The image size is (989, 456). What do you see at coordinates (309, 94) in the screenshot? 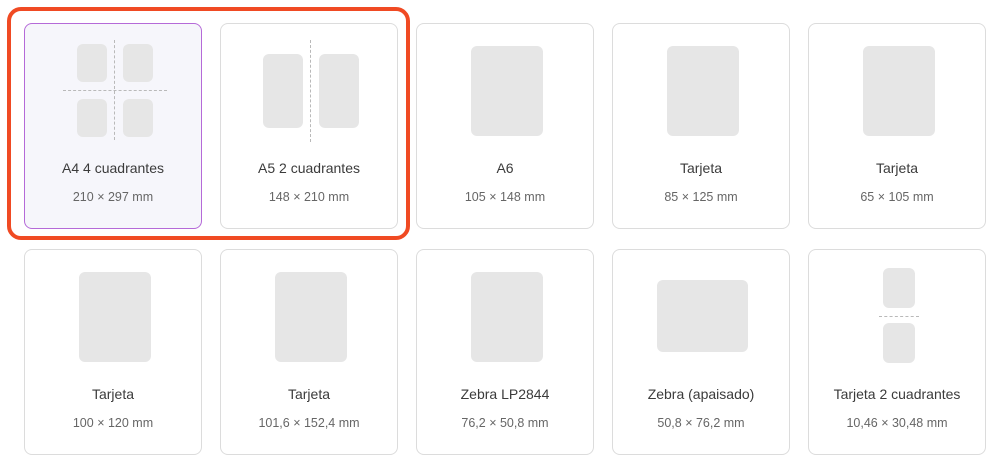
I see `a5-2-quadrants-preview-icon` at bounding box center [309, 94].